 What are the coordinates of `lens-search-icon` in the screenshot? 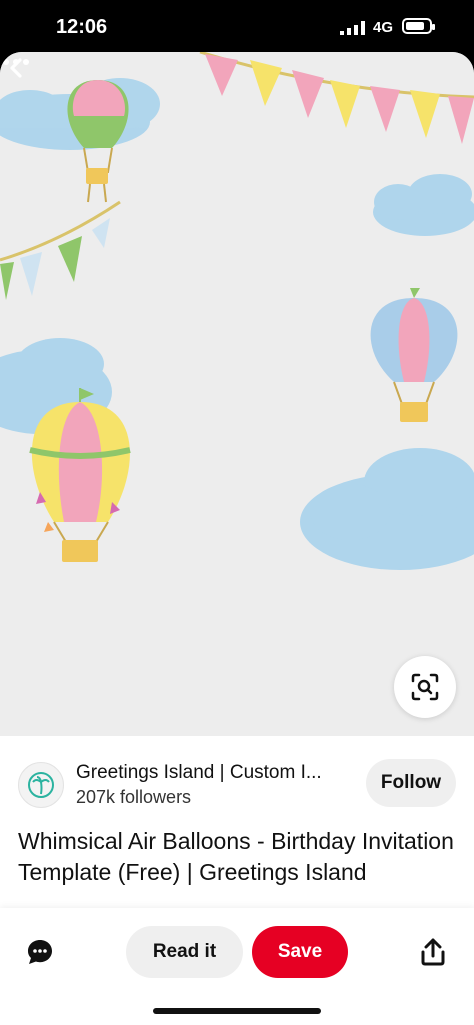 It's located at (425, 687).